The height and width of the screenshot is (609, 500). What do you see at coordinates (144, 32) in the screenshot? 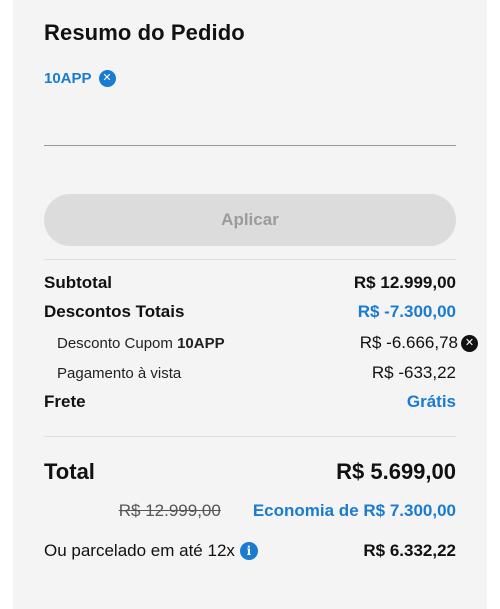
I see `page-title: Resumo do Pedido` at bounding box center [144, 32].